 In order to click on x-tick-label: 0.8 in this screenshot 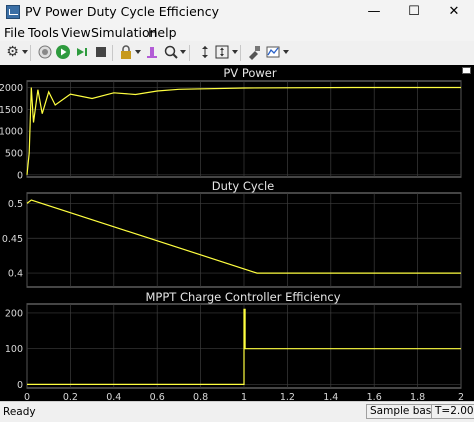, I will do `click(200, 396)`.